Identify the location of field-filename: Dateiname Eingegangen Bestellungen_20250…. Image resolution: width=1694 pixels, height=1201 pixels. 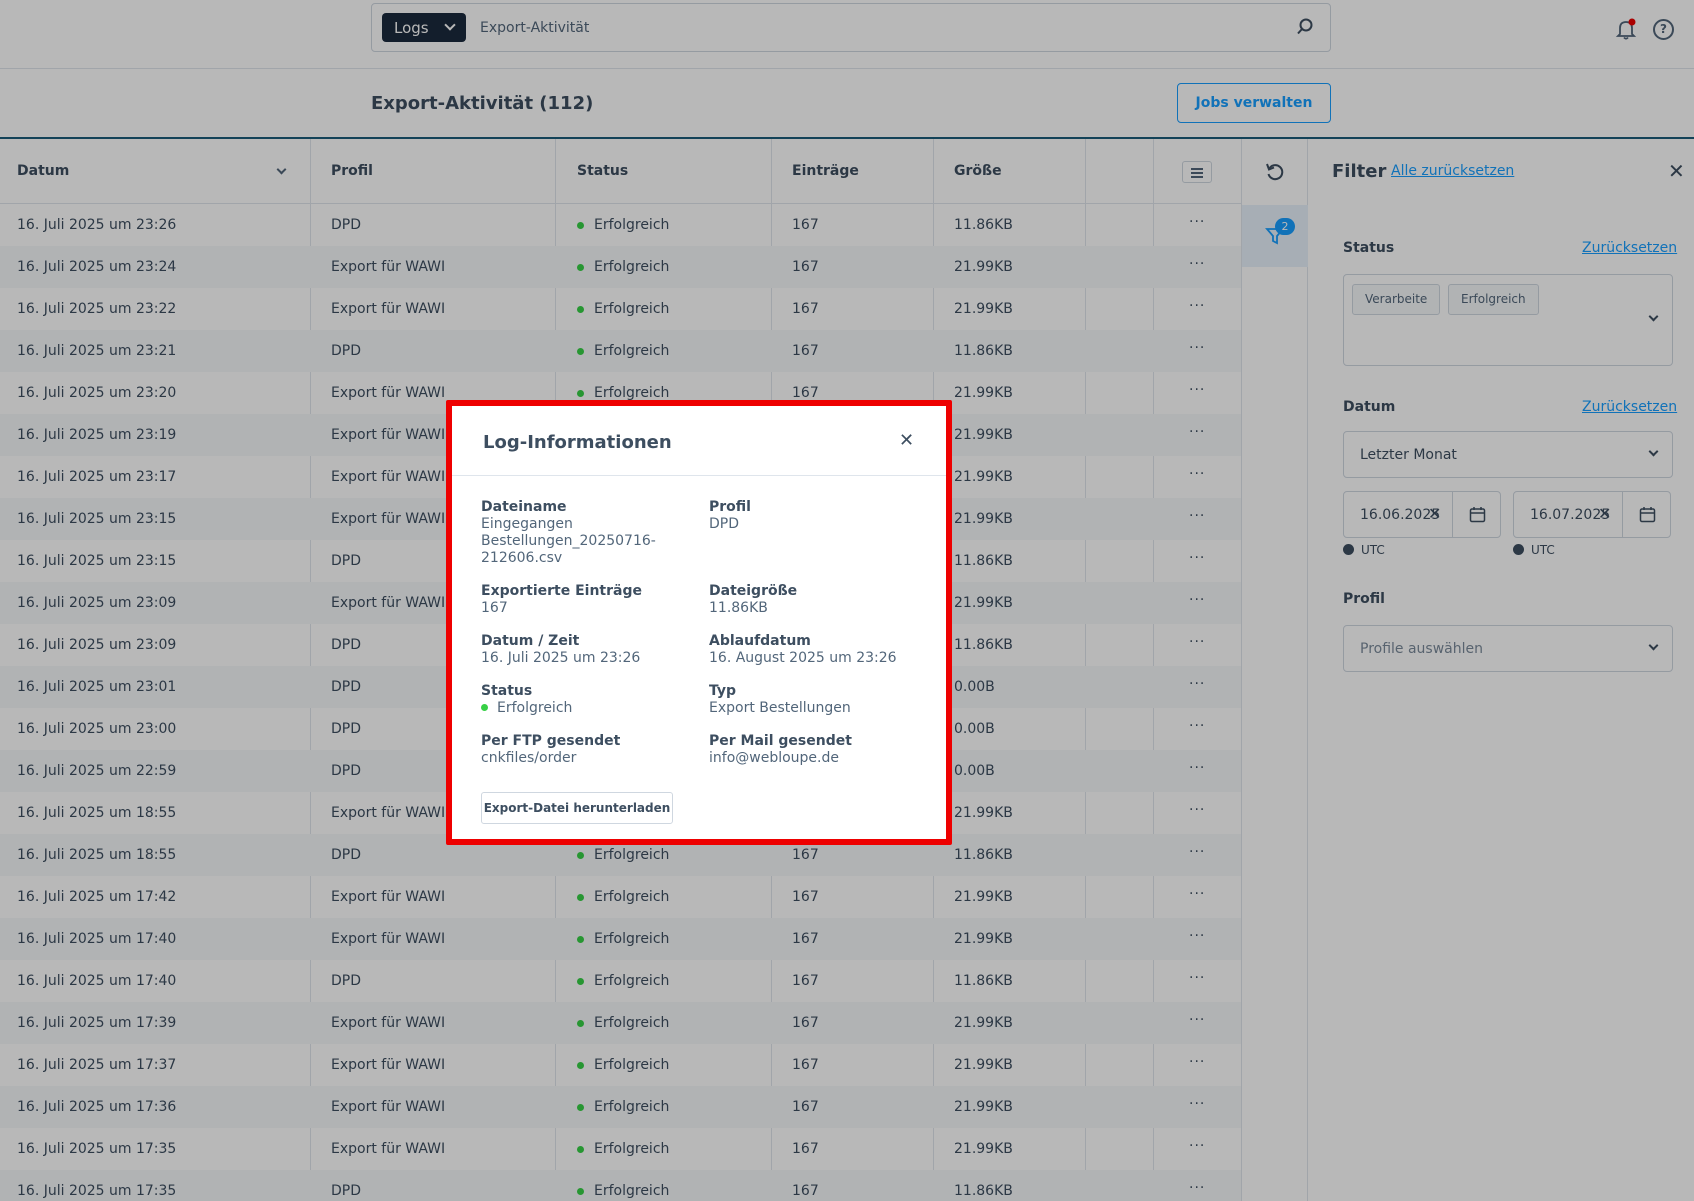
(586, 533).